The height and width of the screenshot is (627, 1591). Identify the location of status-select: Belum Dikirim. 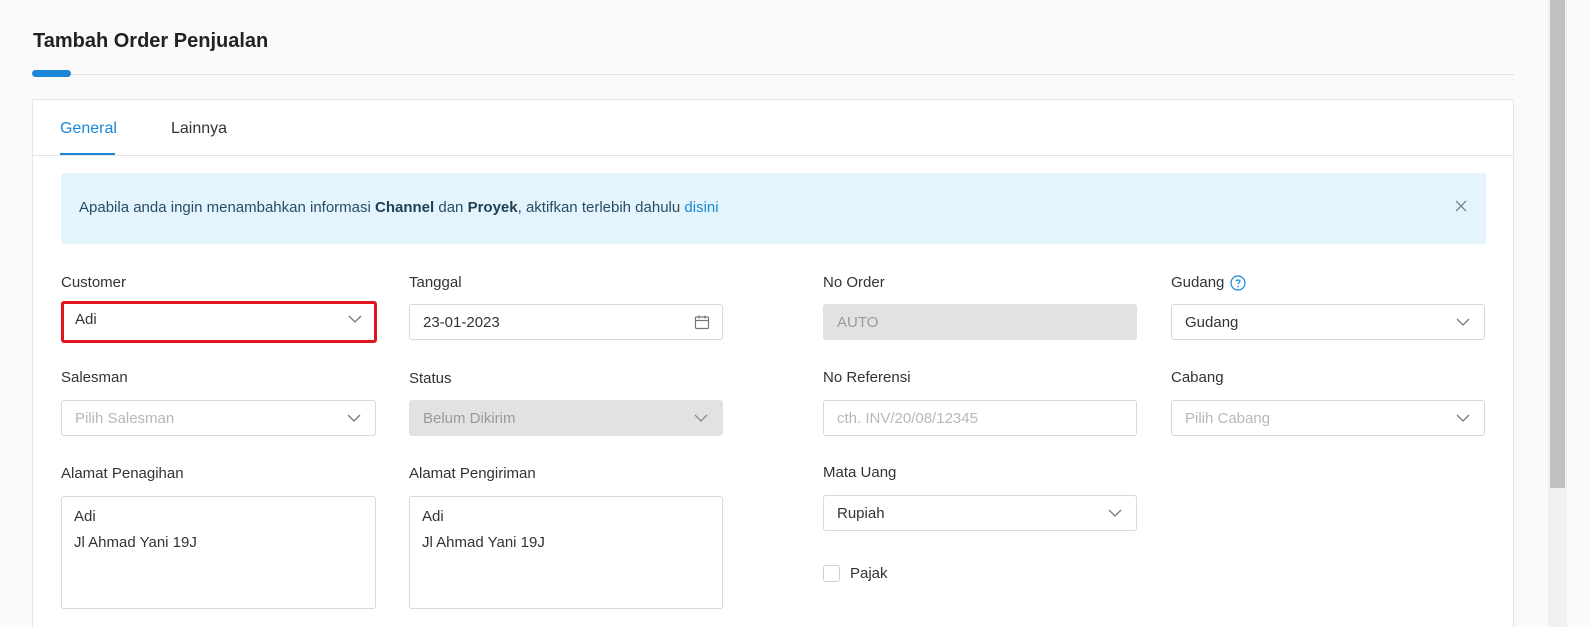
(566, 418).